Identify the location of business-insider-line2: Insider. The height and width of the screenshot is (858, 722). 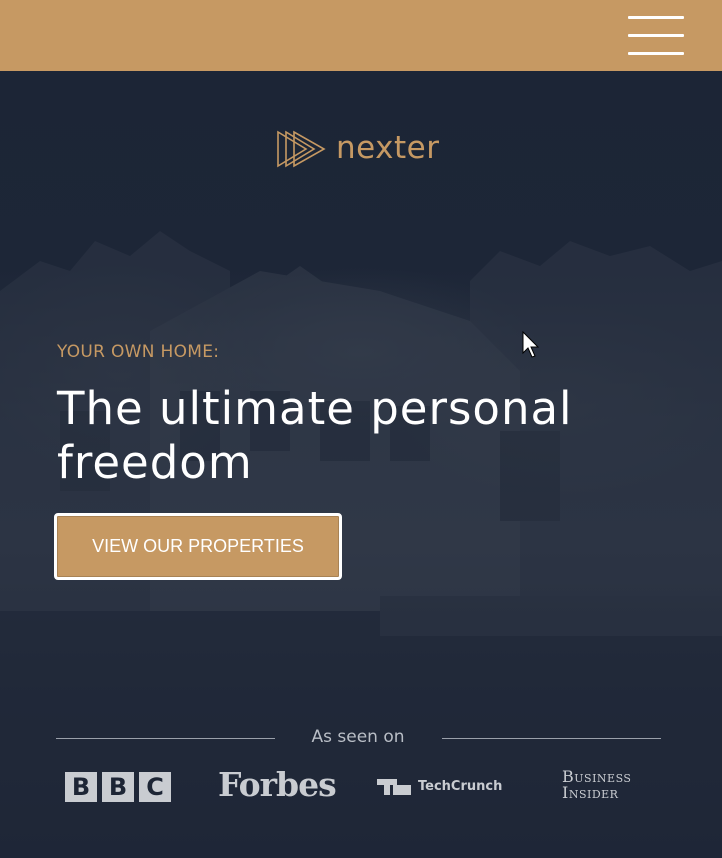
(590, 792).